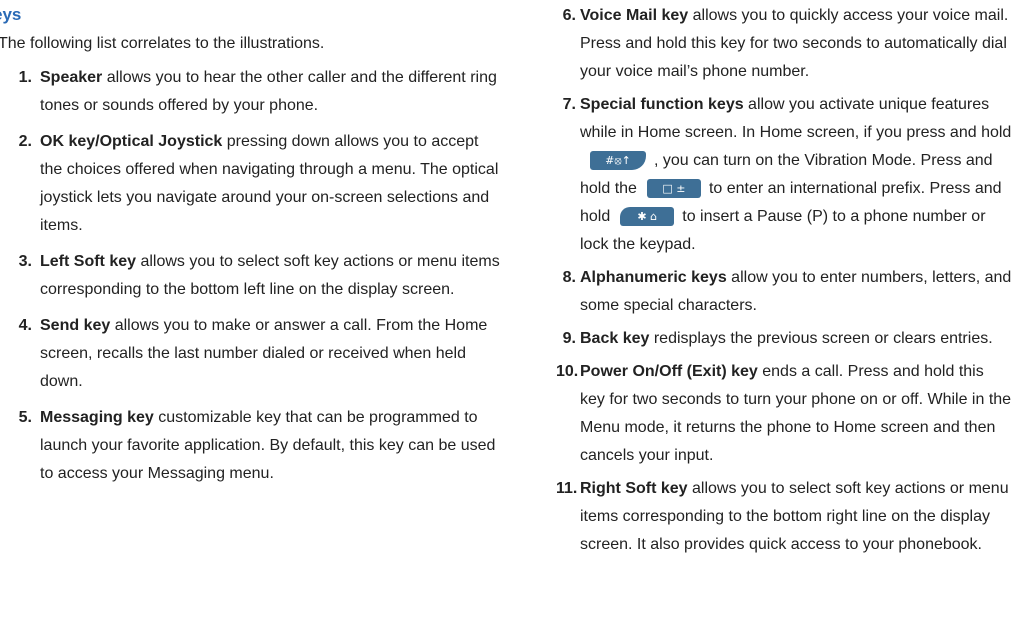 Image resolution: width=1012 pixels, height=633 pixels. I want to click on item-number: 3., so click(25, 261).